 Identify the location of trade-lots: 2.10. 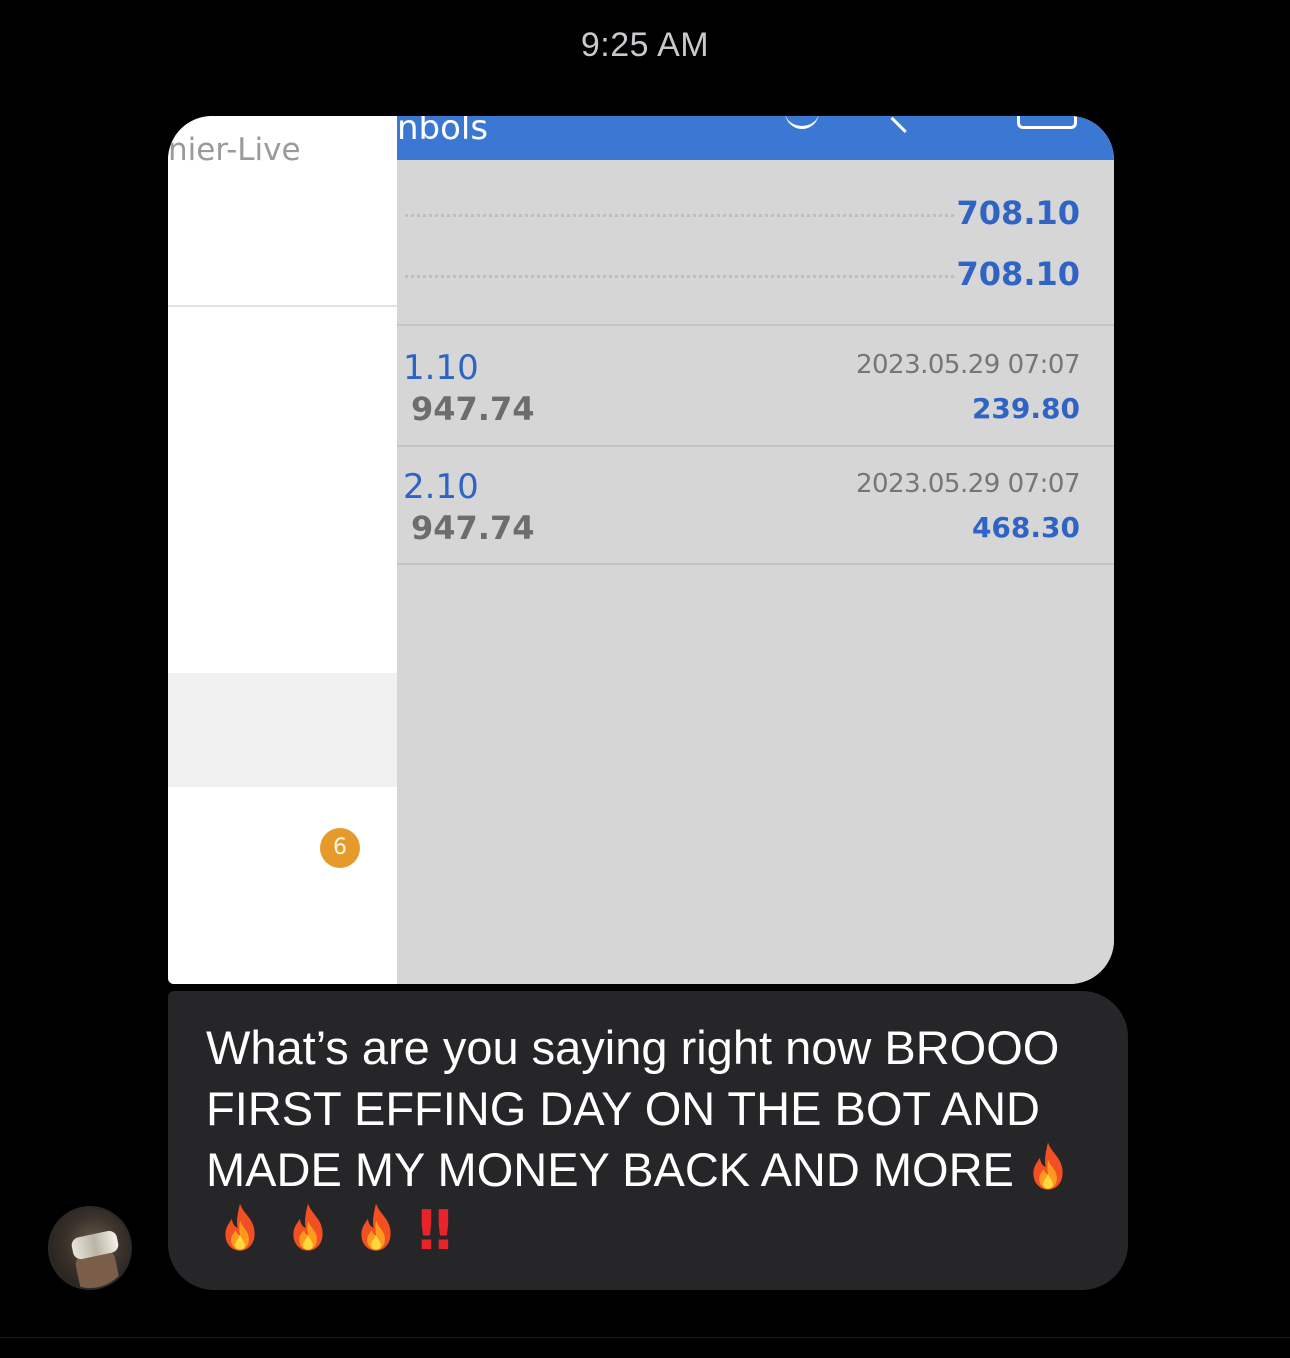
(441, 487).